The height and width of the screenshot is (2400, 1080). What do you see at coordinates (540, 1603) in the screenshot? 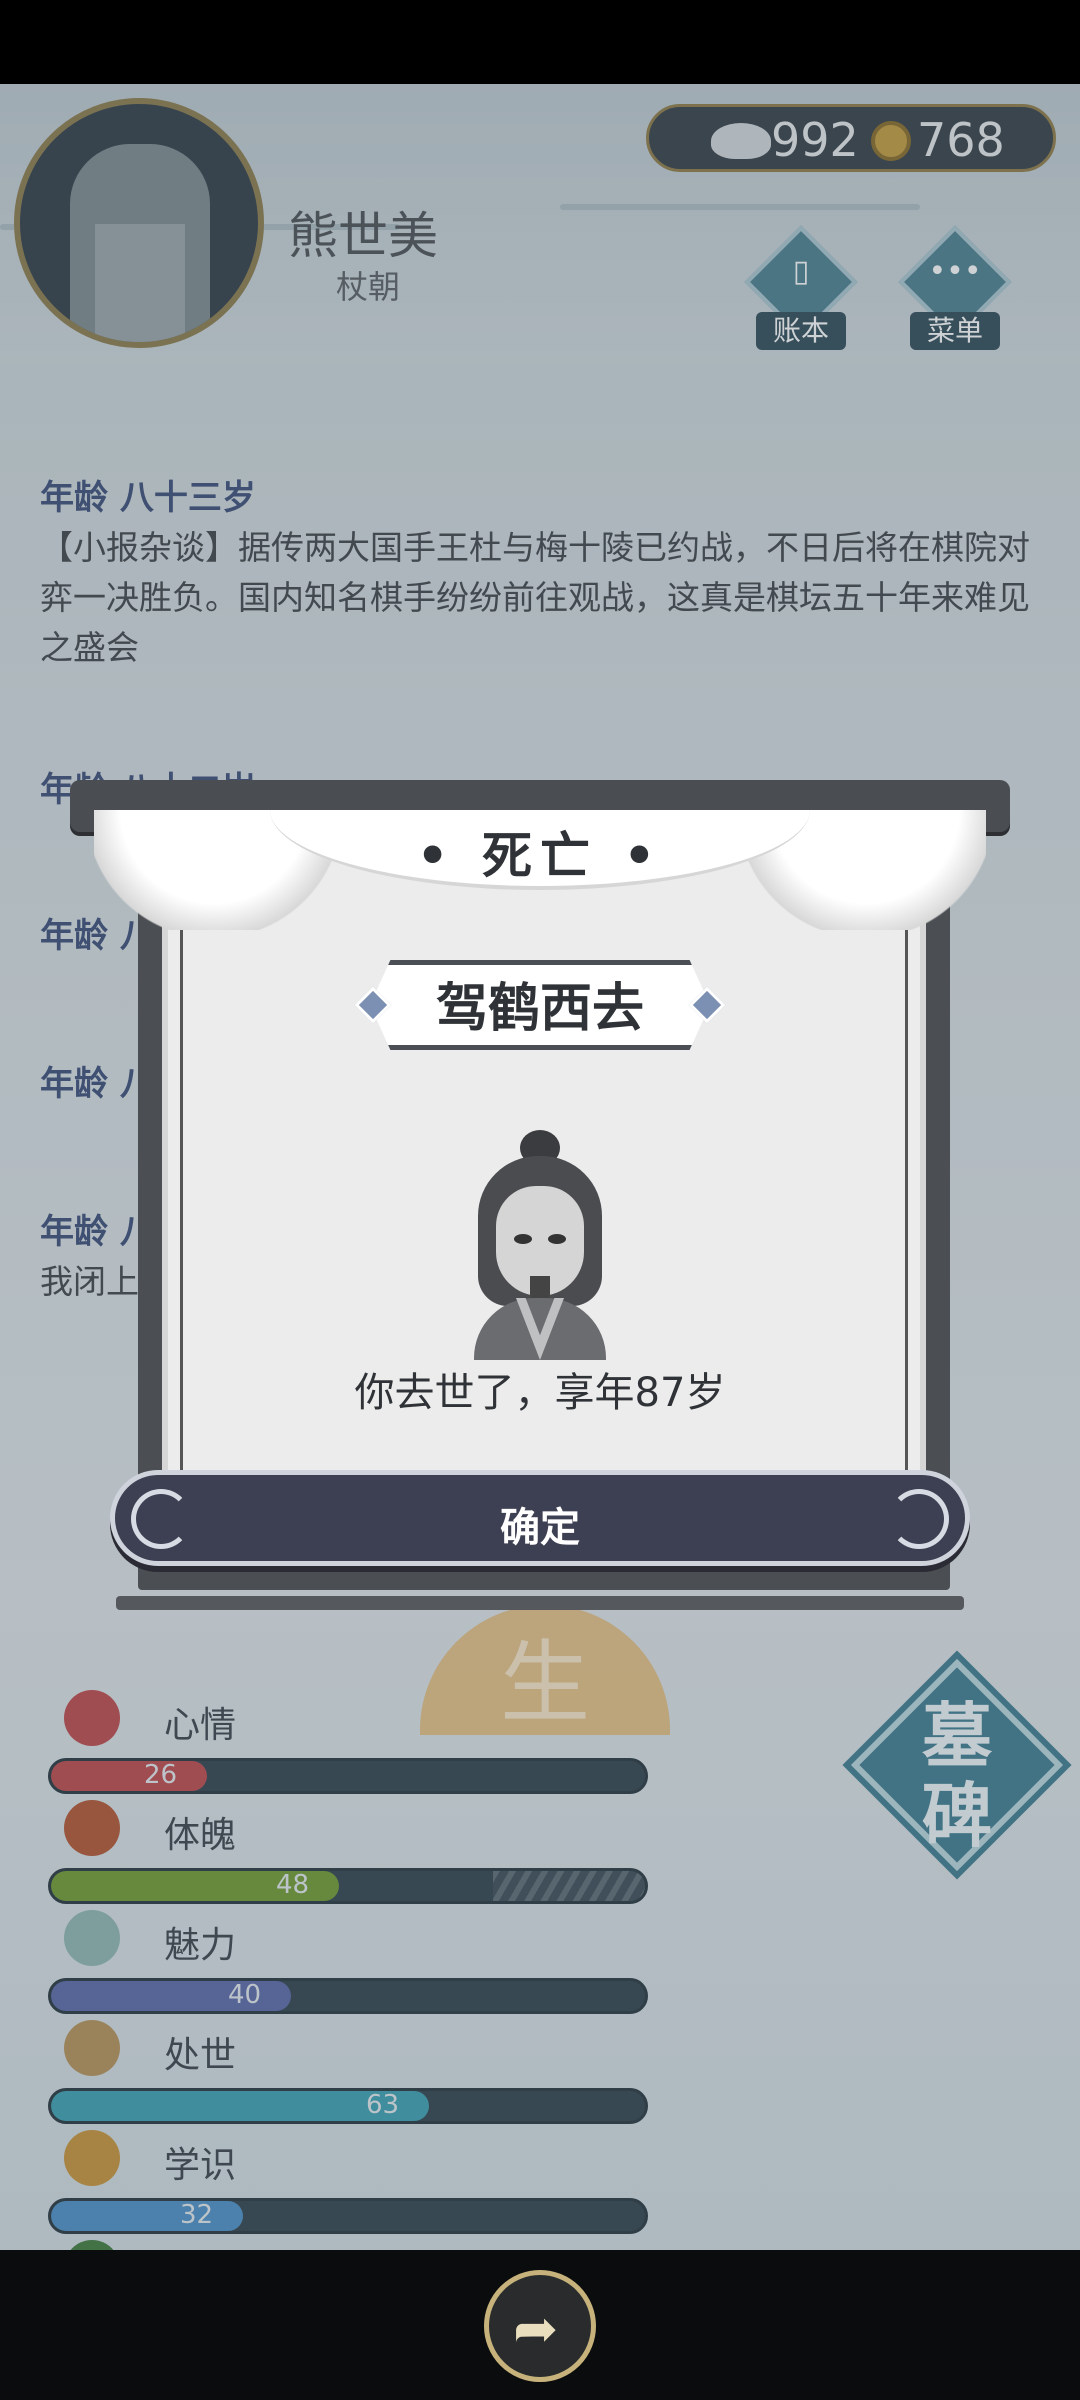
I see `dialog-base` at bounding box center [540, 1603].